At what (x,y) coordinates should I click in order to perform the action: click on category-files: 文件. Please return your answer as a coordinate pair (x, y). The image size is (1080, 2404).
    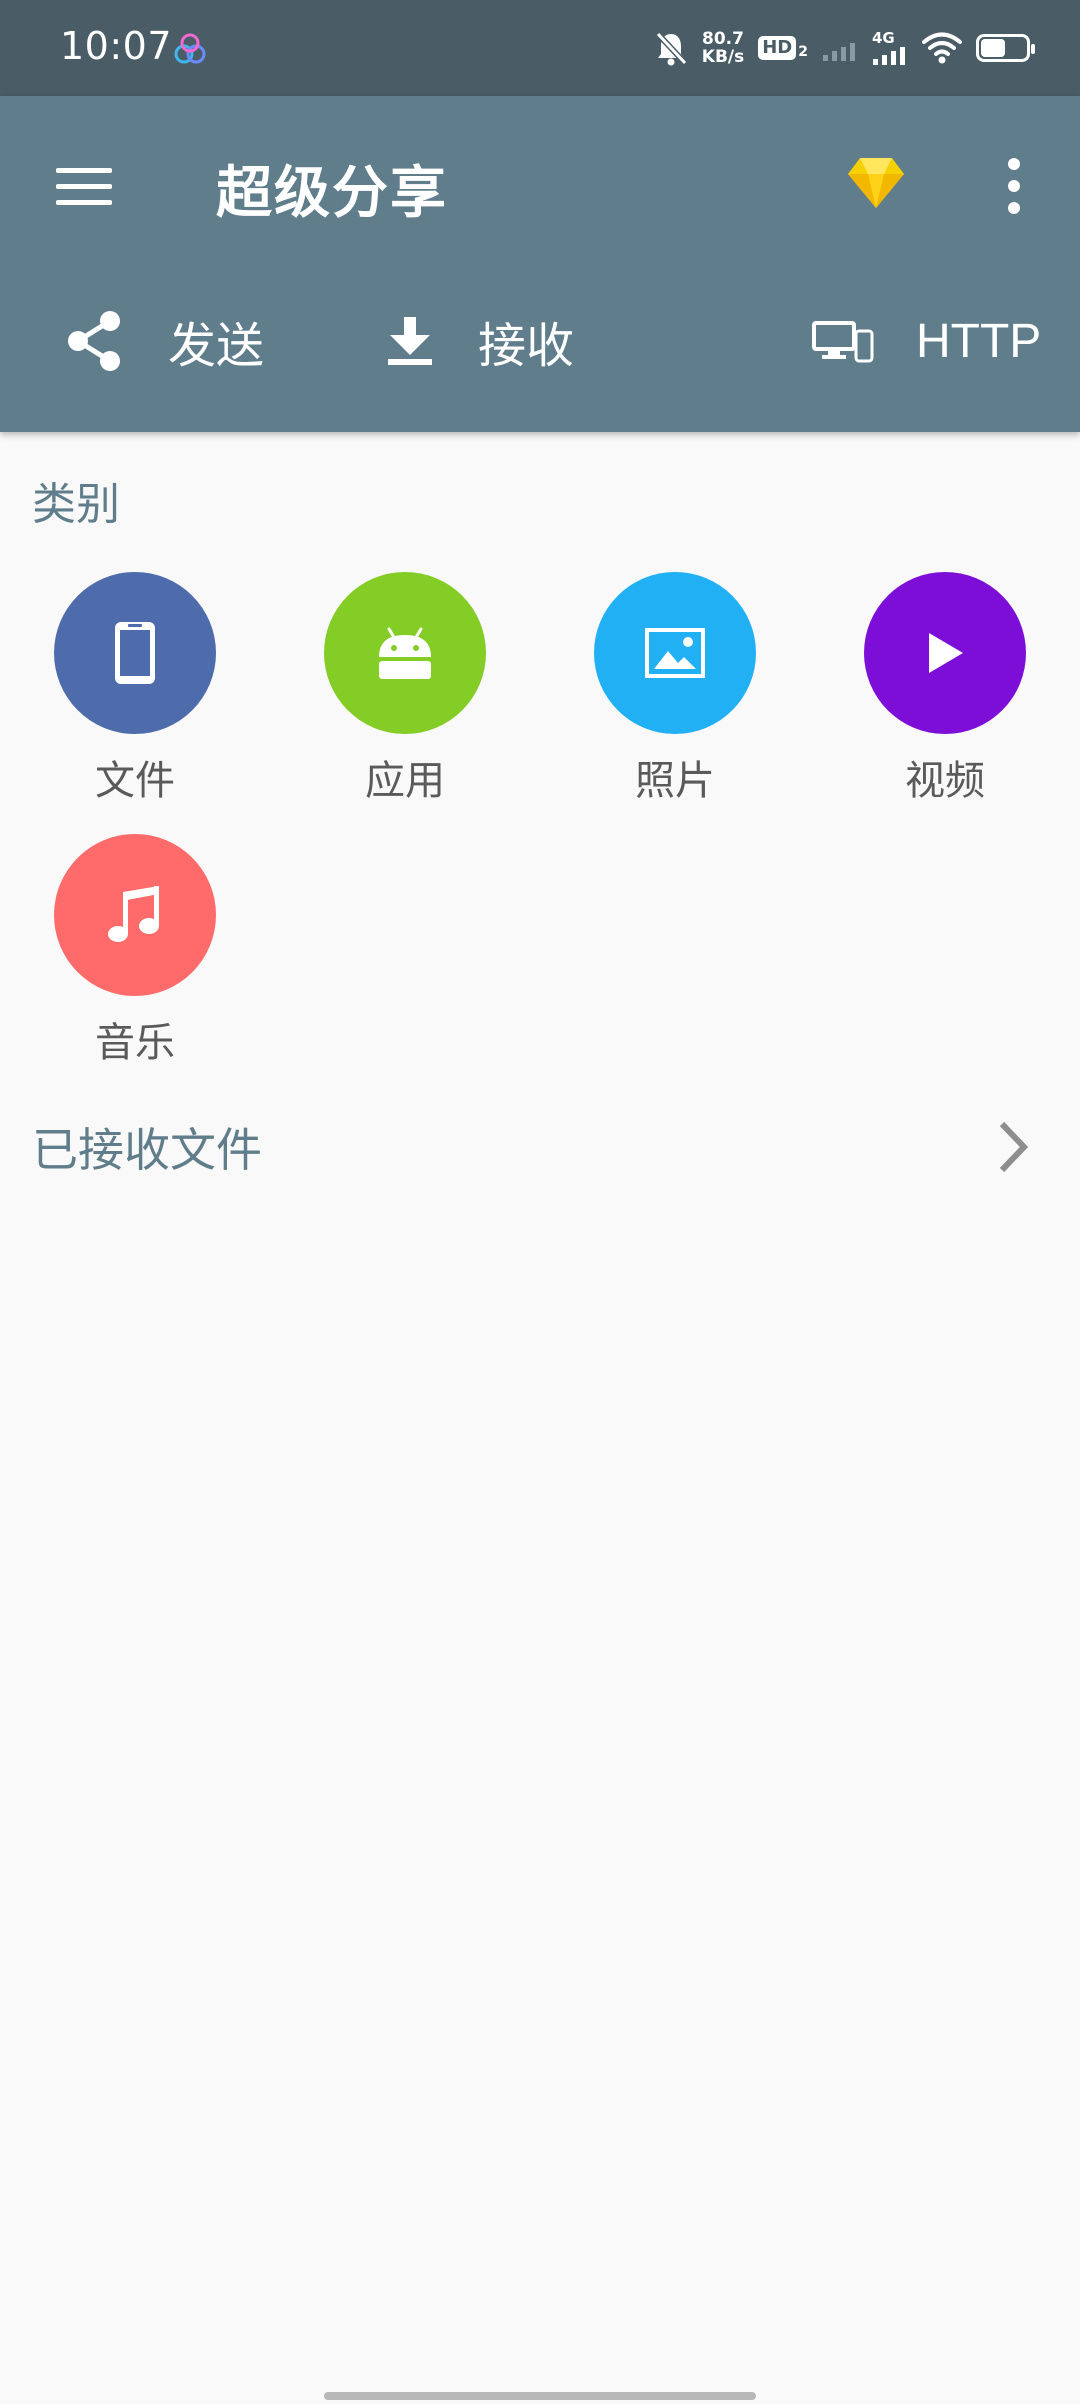
    Looking at the image, I should click on (135, 692).